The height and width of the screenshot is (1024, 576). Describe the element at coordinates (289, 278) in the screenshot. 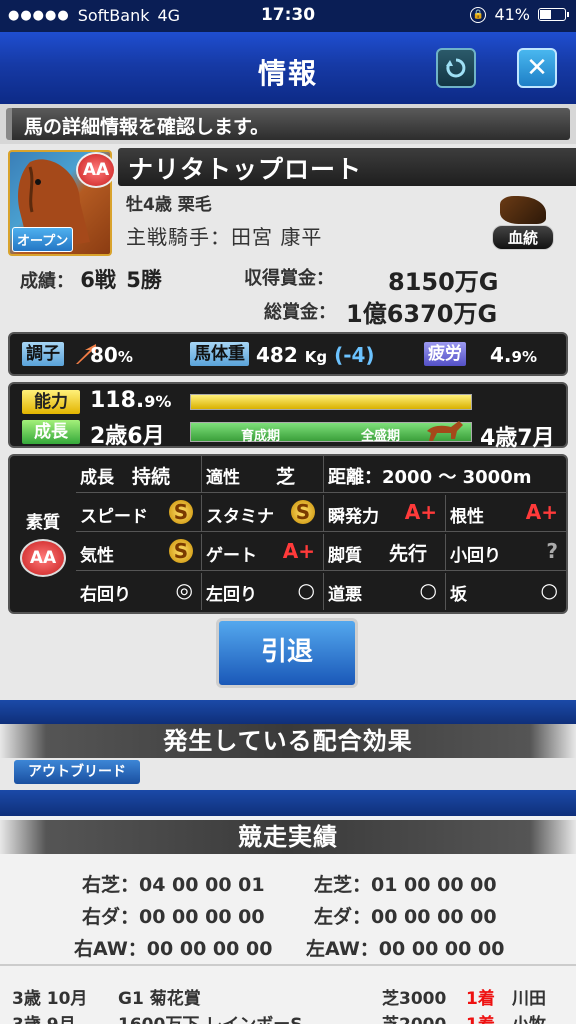

I see `earned-label: 収得賞金：` at that location.